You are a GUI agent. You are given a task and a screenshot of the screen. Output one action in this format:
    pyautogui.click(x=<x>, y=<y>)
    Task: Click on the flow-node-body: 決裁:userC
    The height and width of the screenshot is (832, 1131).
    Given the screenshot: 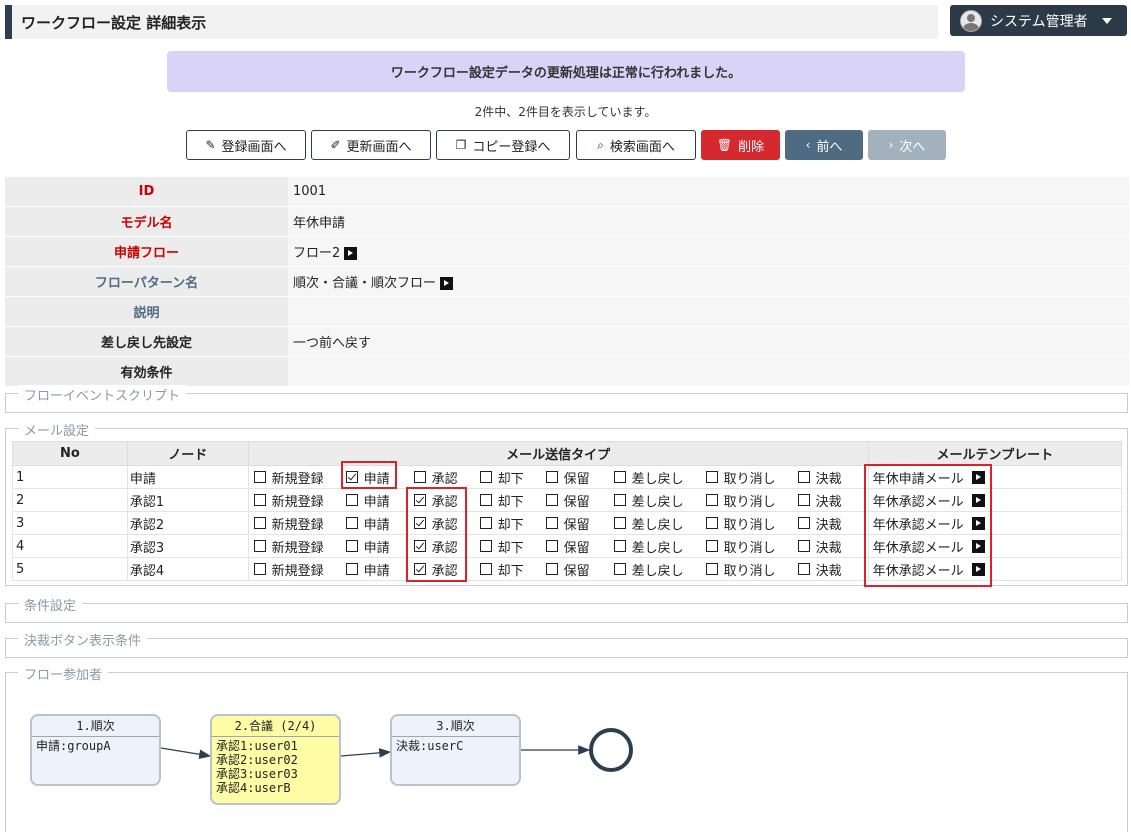 What is the action you would take?
    pyautogui.click(x=455, y=746)
    